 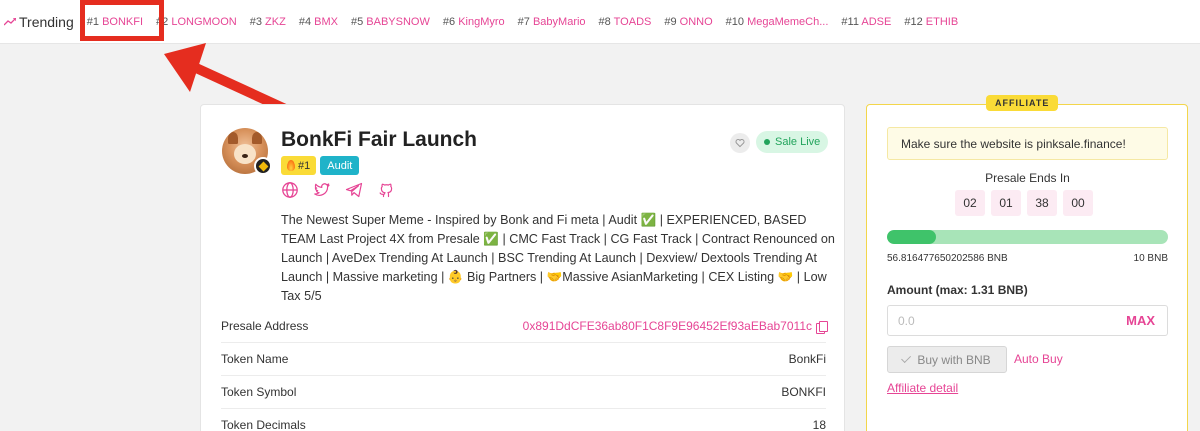 What do you see at coordinates (998, 320) in the screenshot?
I see `amount-input` at bounding box center [998, 320].